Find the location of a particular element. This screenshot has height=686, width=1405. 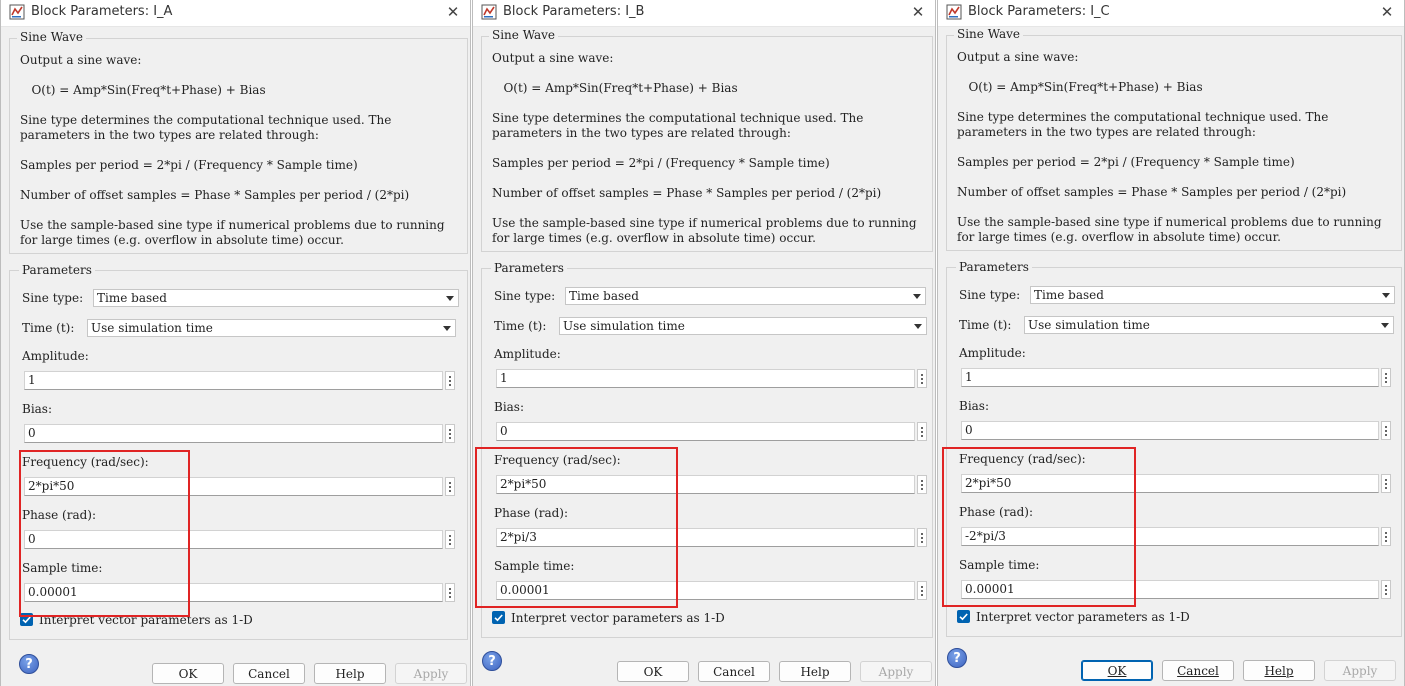

phase-field: -2*pi/3 is located at coordinates (1170, 536).